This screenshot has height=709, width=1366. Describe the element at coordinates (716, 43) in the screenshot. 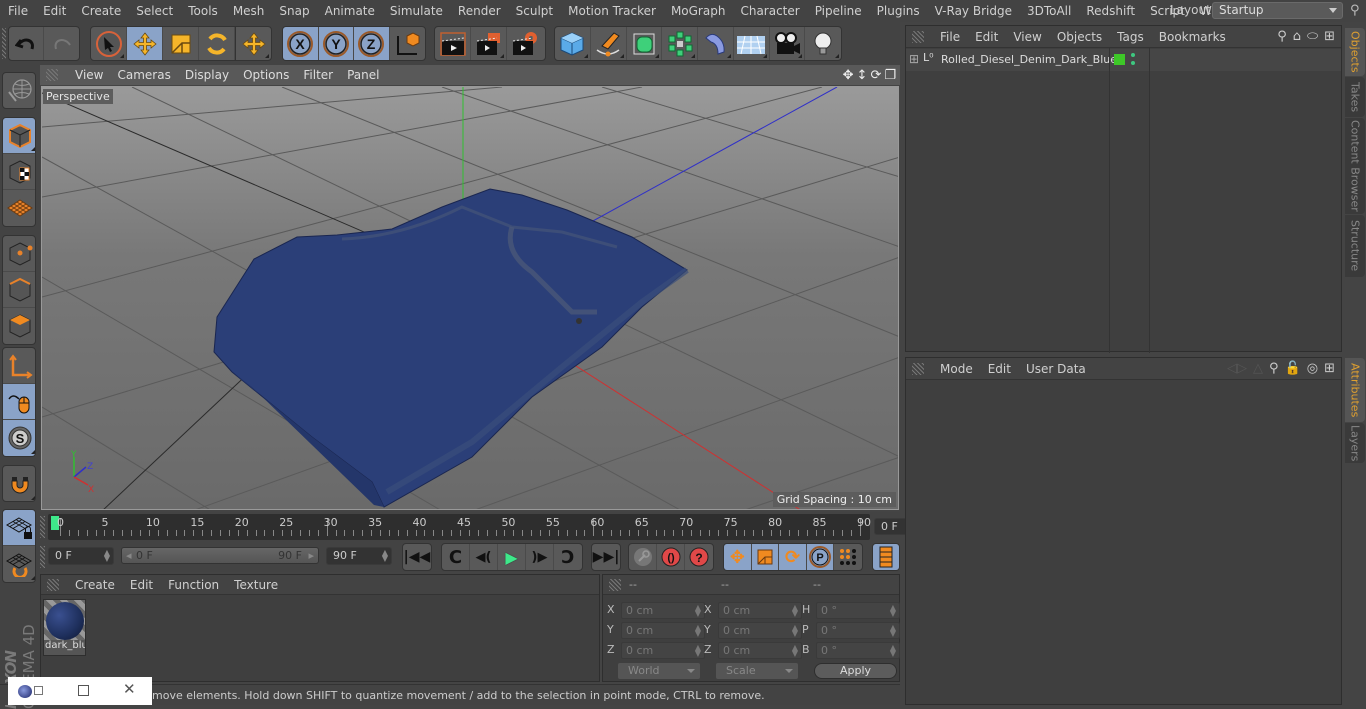

I see `bend-deformer-button` at that location.